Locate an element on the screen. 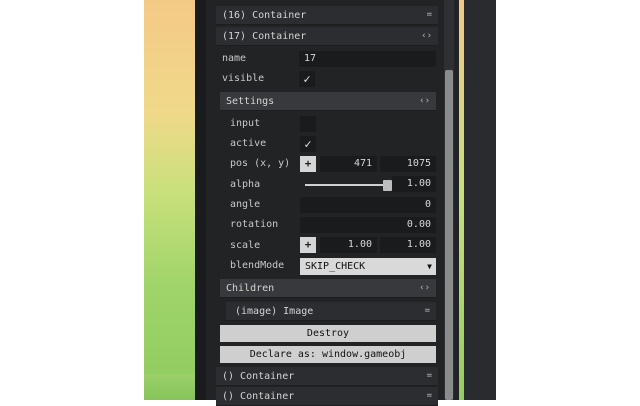  input-label: input is located at coordinates (245, 123).